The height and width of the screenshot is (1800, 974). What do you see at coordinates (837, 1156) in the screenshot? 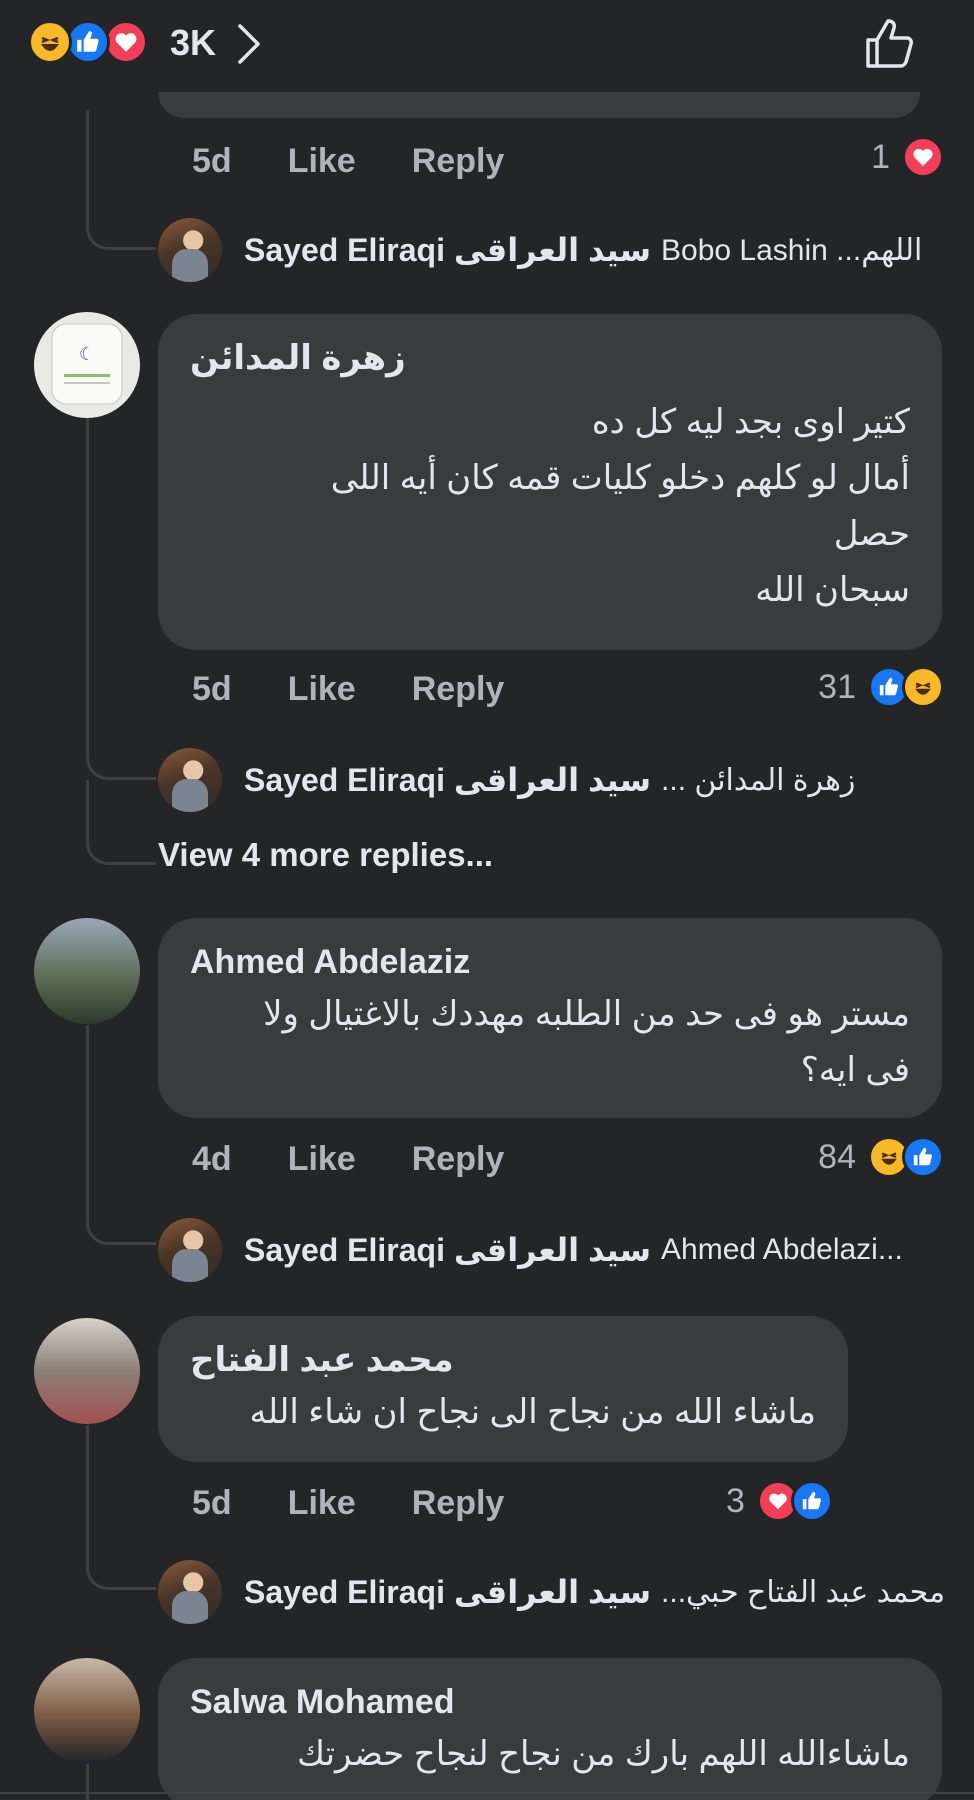
I see `reaction-count: 84` at bounding box center [837, 1156].